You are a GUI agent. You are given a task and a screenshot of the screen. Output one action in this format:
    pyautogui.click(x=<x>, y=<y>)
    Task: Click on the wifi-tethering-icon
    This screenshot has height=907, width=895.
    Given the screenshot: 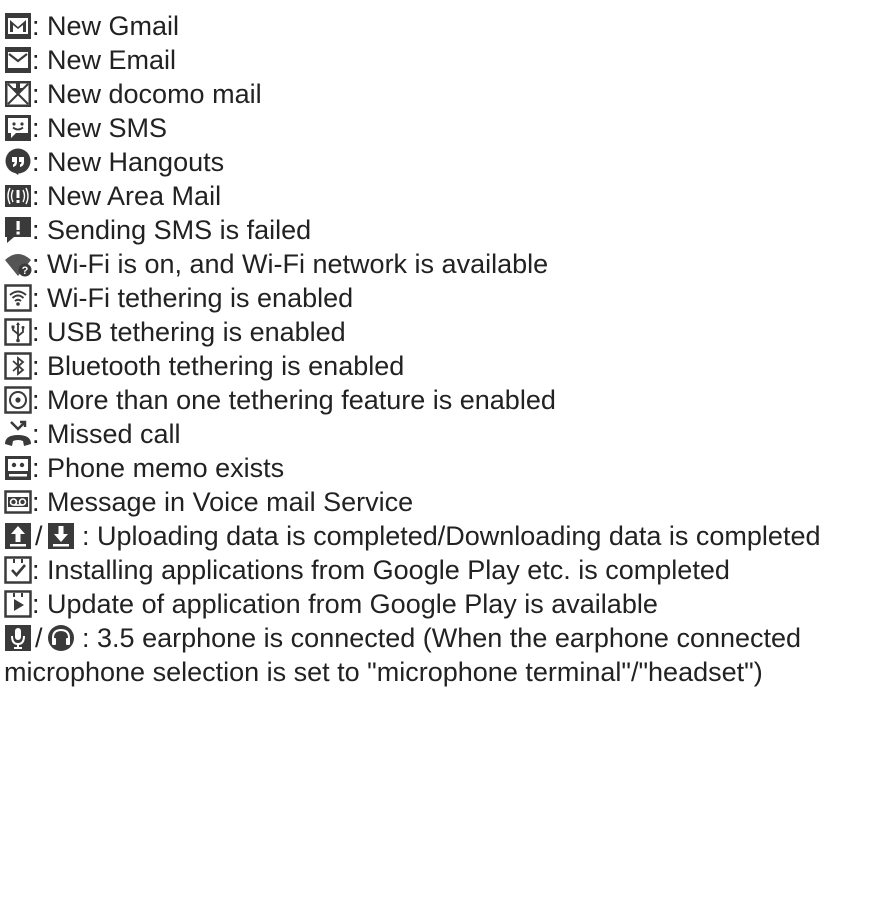 What is the action you would take?
    pyautogui.click(x=18, y=298)
    